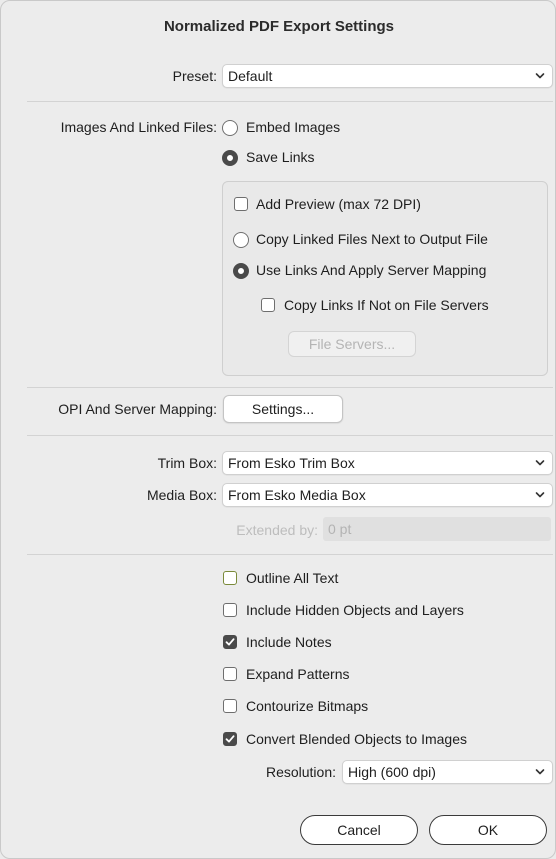  I want to click on trim-box-value: From Esko Trim Box, so click(291, 463).